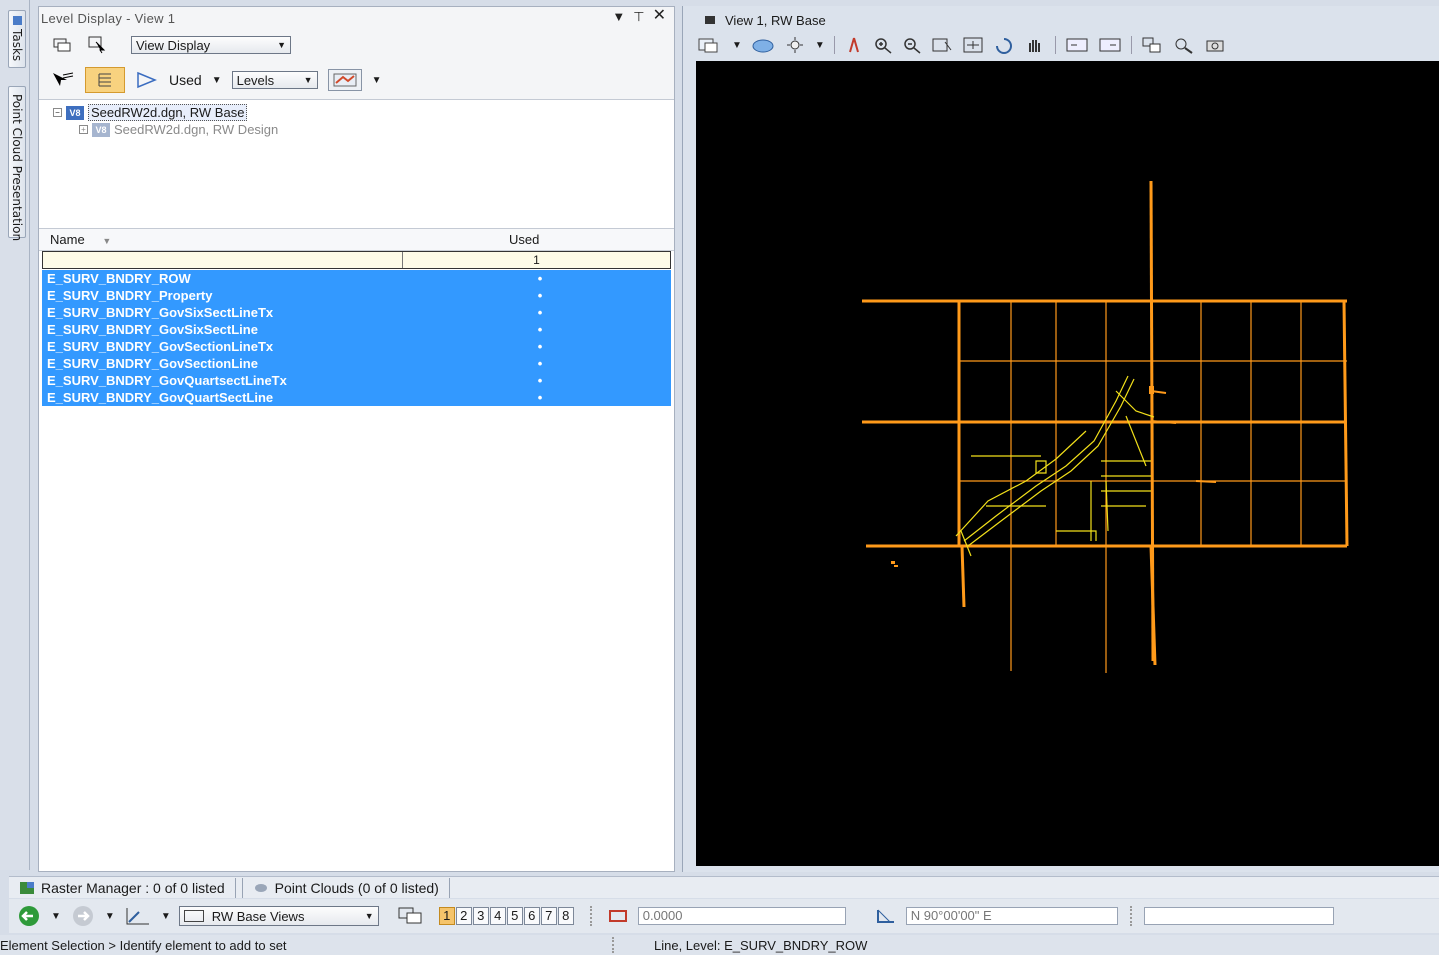 The image size is (1439, 955). Describe the element at coordinates (57, 112) in the screenshot. I see `collapse-icon: −` at that location.